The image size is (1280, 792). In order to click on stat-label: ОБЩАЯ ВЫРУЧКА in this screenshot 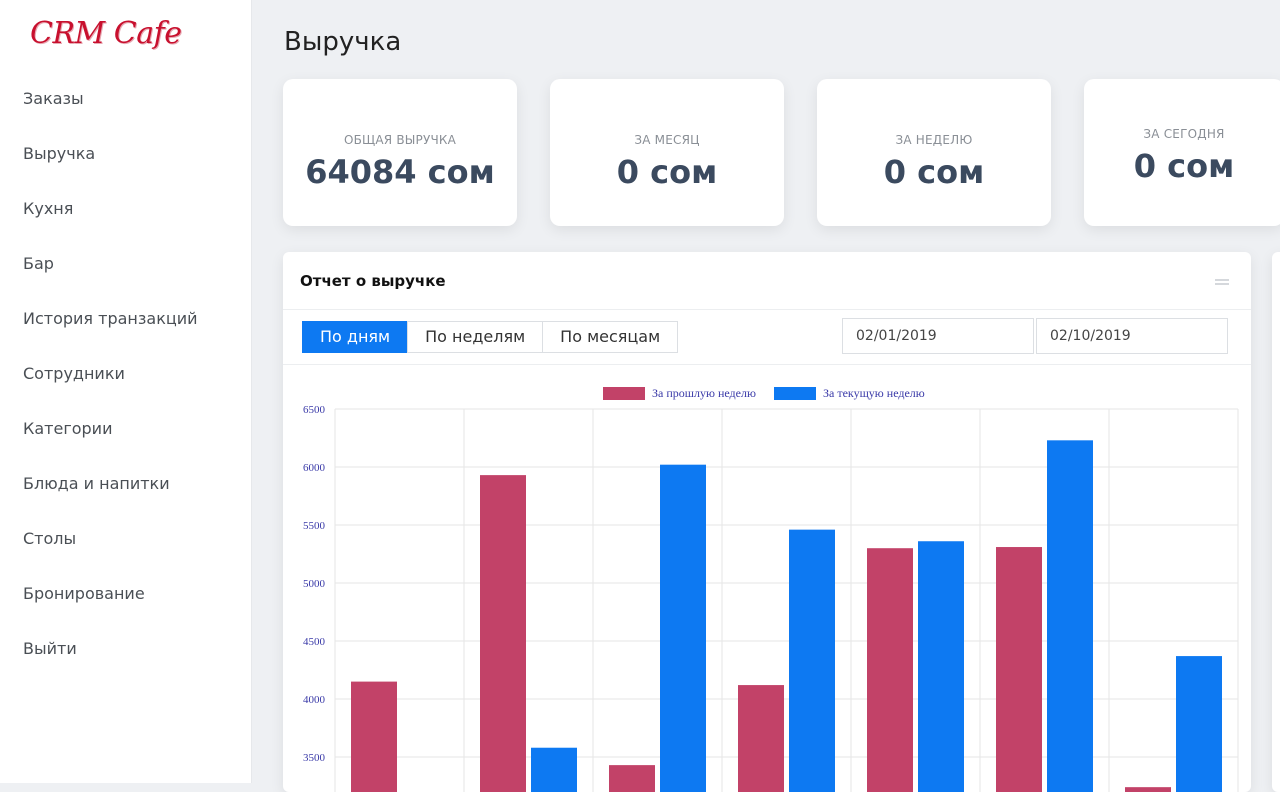, I will do `click(400, 140)`.